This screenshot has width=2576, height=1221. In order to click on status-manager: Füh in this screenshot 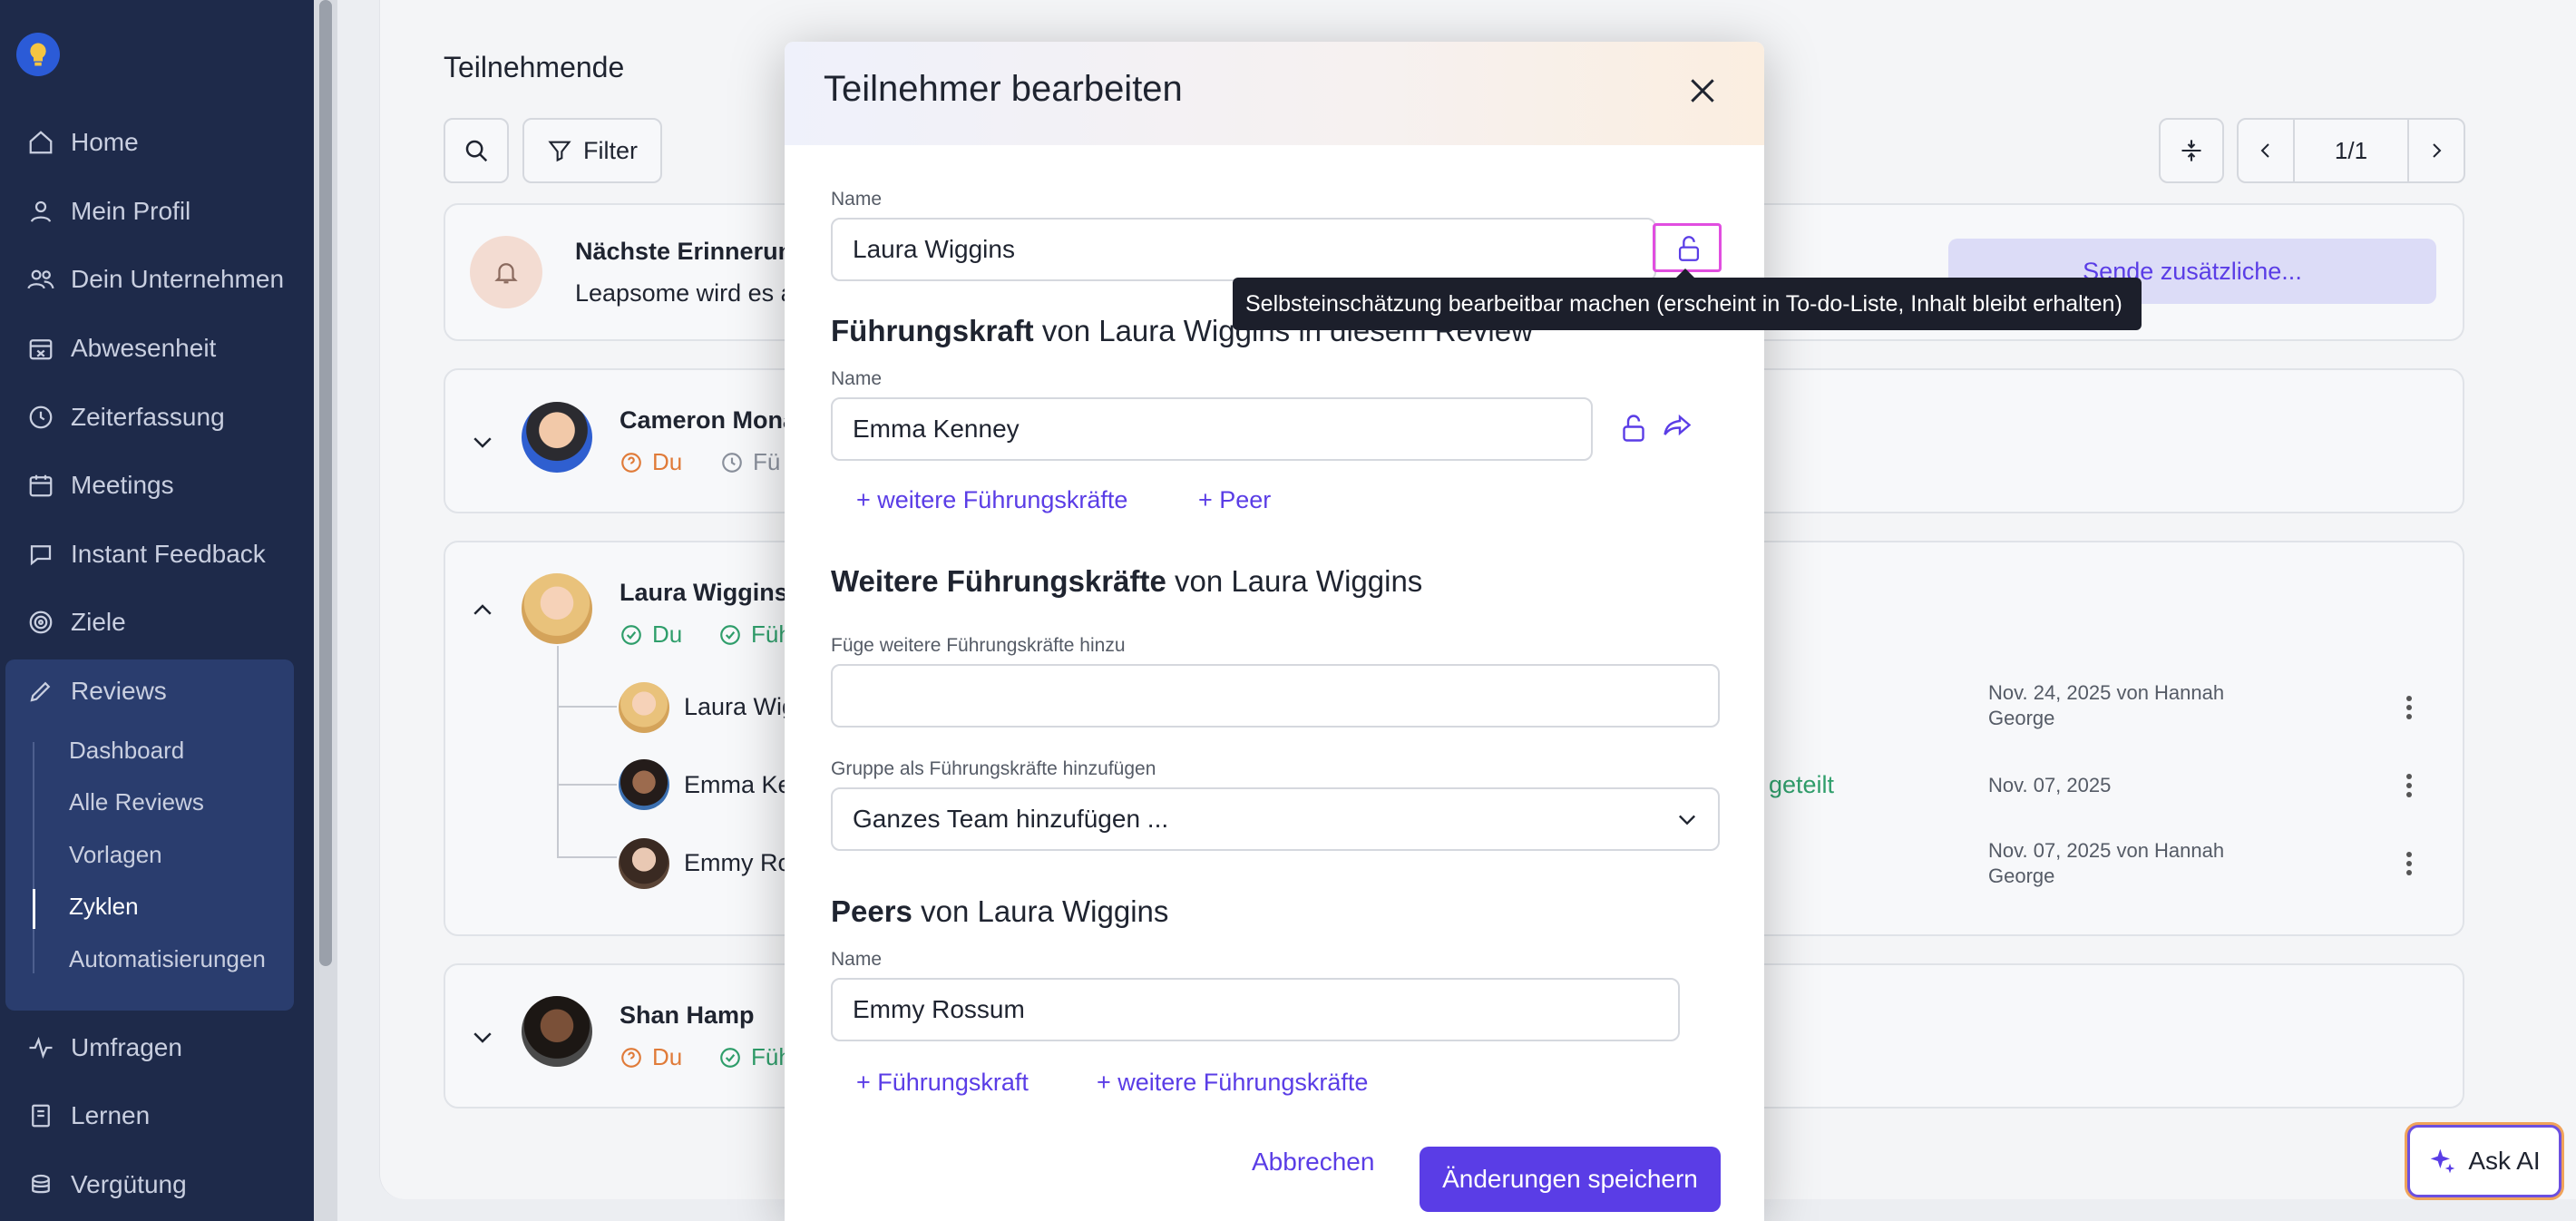, I will do `click(755, 1057)`.